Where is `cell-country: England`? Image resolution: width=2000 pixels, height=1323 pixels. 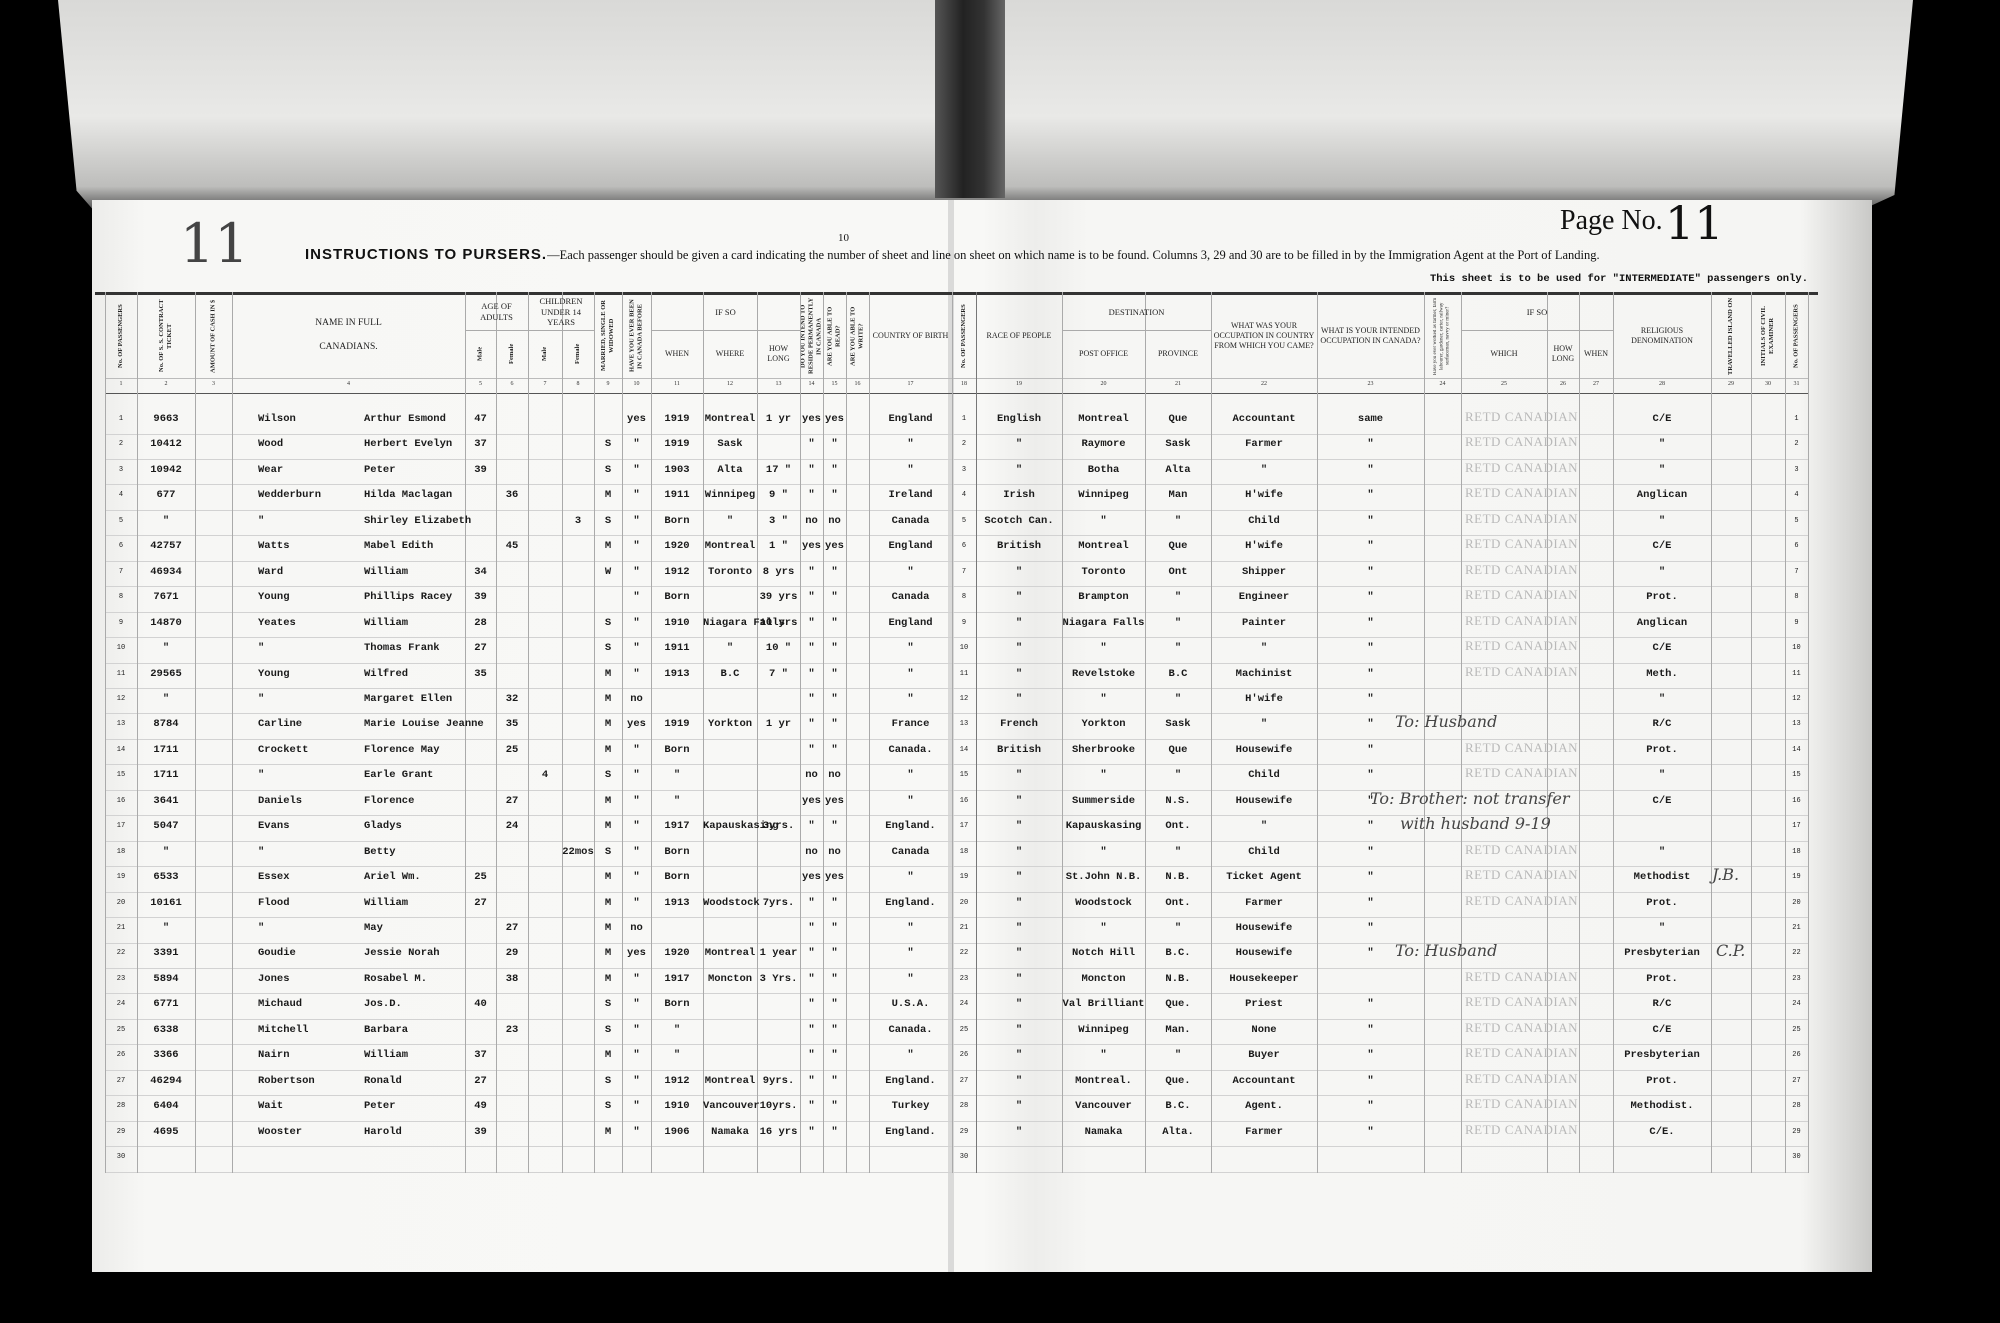
cell-country: England is located at coordinates (910, 419).